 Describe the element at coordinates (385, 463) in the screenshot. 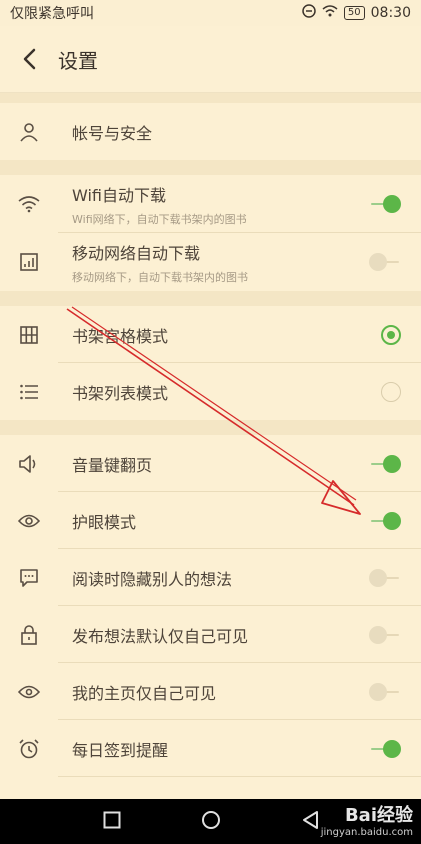

I see `volume-key-toggle` at that location.